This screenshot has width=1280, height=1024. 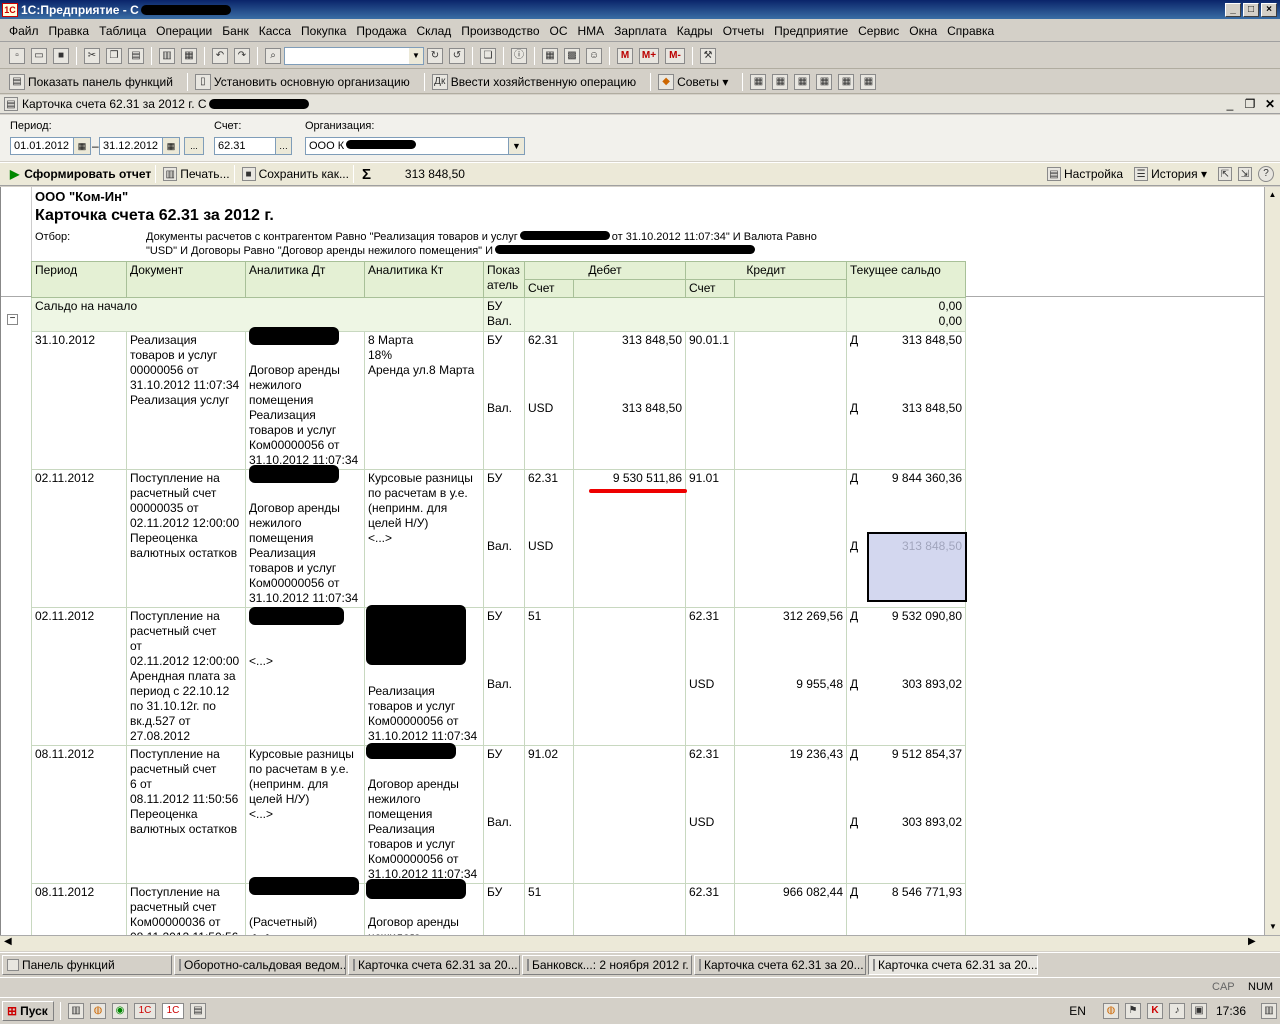 What do you see at coordinates (39, 55) in the screenshot?
I see `open-folder-icon: ▭` at bounding box center [39, 55].